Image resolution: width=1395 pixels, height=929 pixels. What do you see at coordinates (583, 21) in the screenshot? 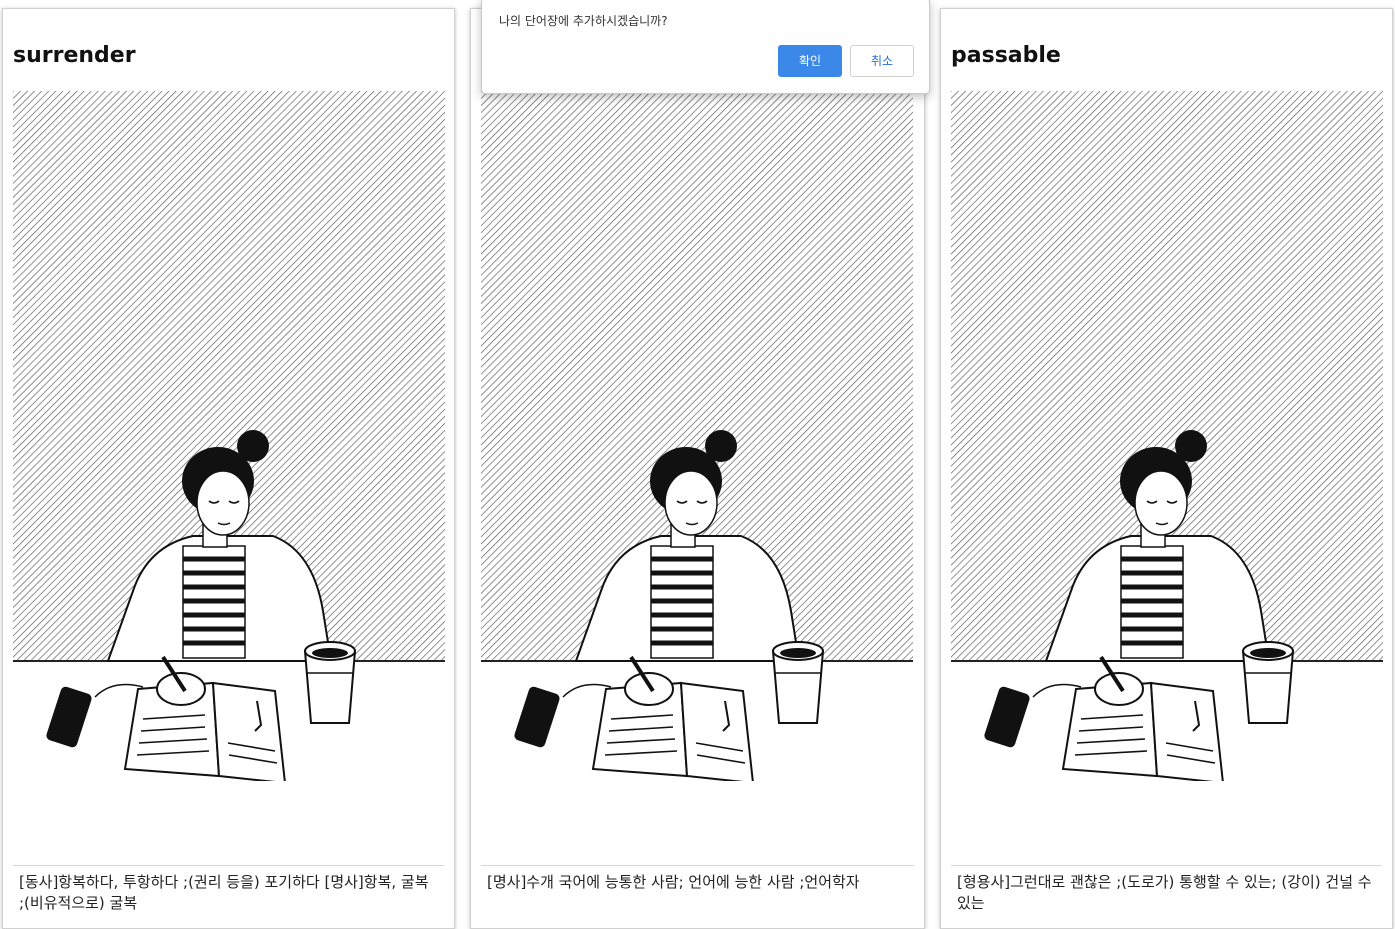
I see `dialog-message: 나의 단어장에 추가하시겠습니까?` at bounding box center [583, 21].